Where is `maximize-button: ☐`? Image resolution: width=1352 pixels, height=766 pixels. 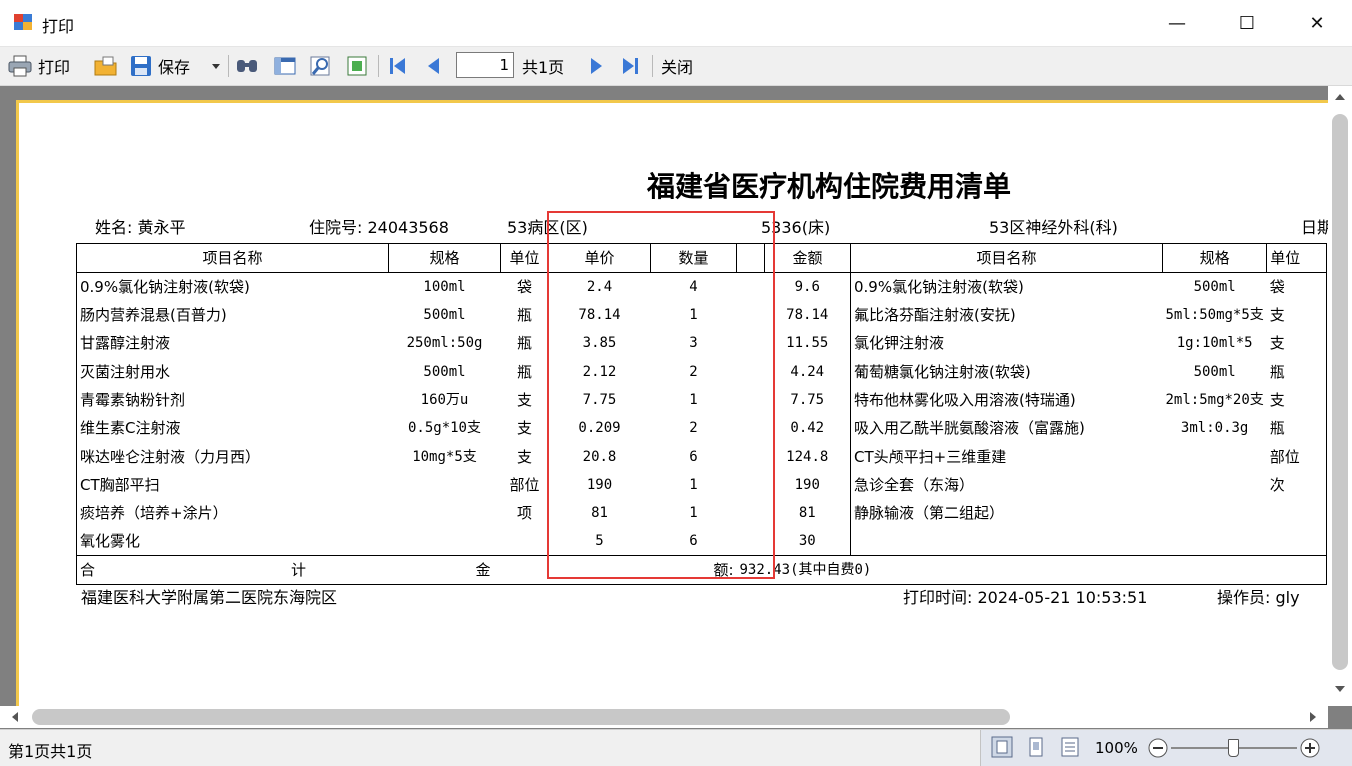
maximize-button: ☐ is located at coordinates (1247, 23).